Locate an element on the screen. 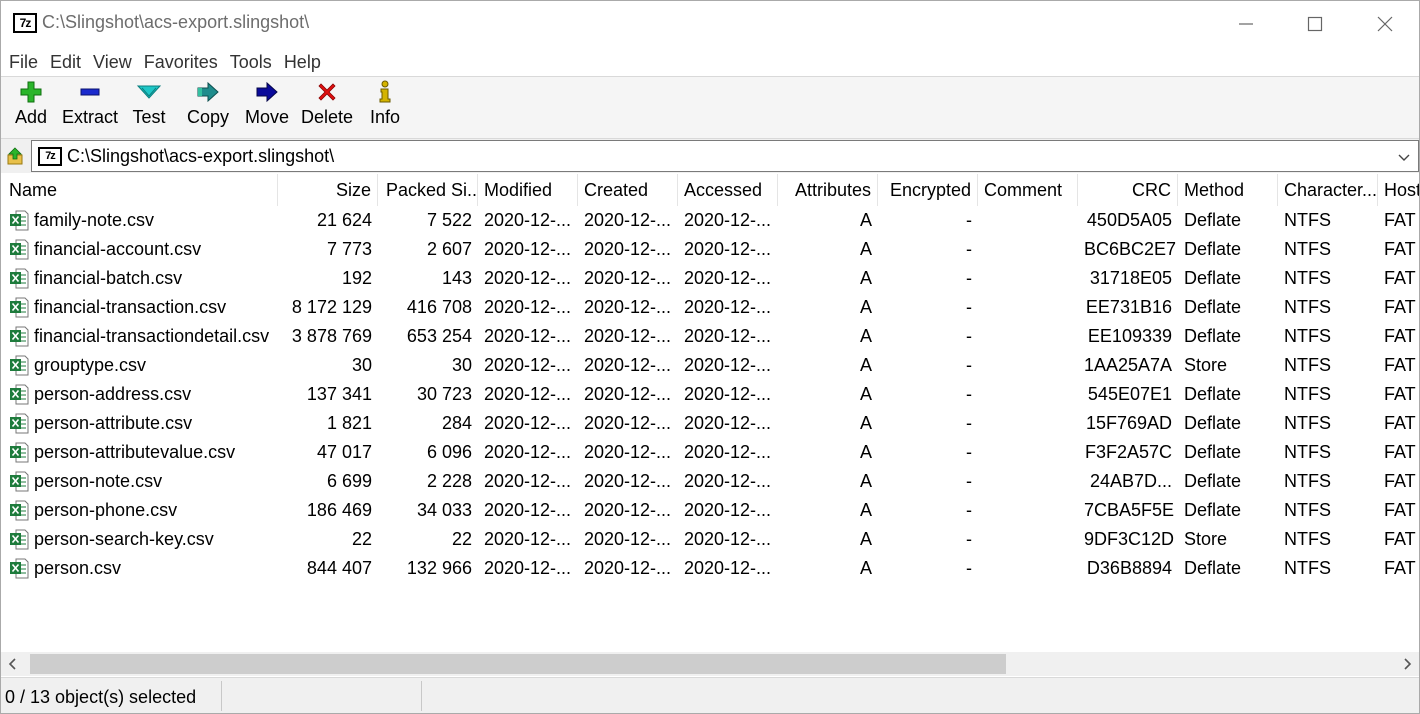 This screenshot has height=714, width=1420. extract-button: Extract is located at coordinates (90, 103).